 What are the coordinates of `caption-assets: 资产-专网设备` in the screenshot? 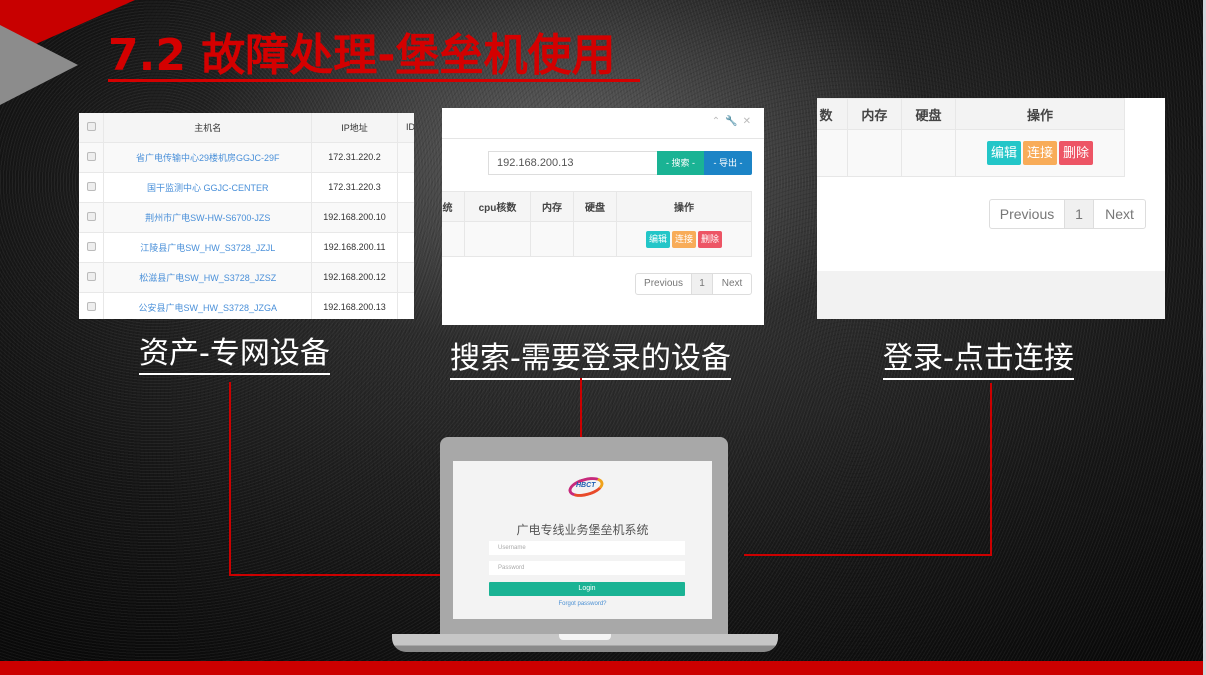 It's located at (234, 355).